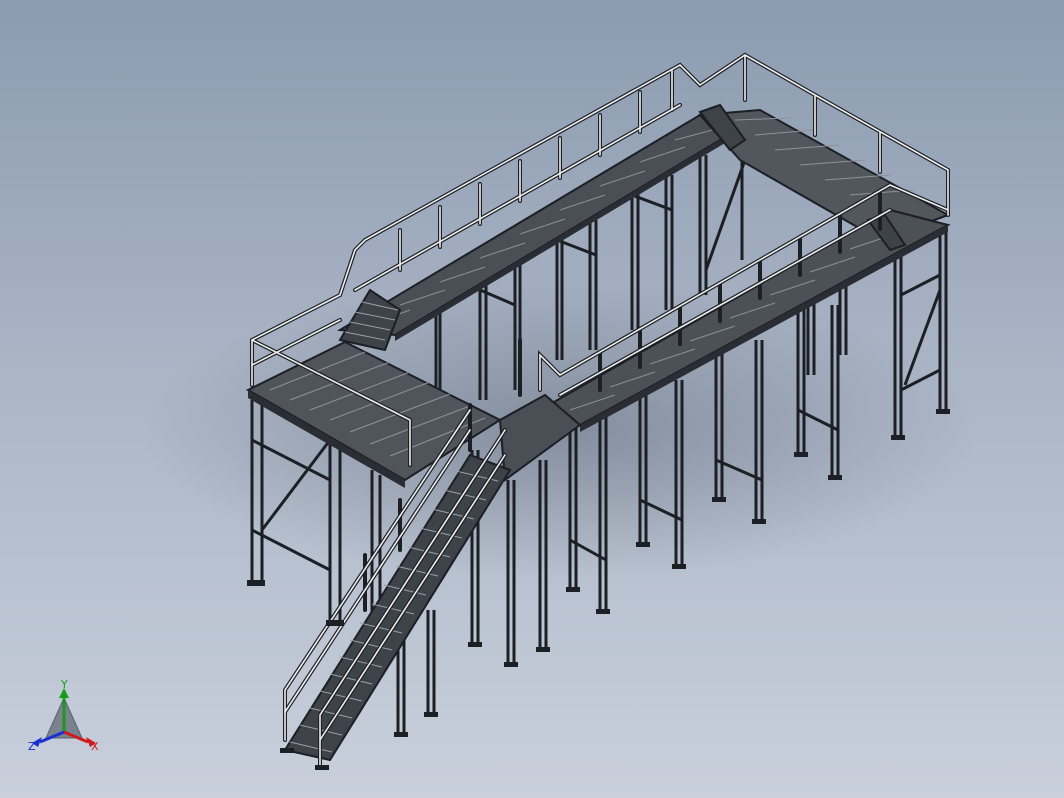 The height and width of the screenshot is (798, 1064). Describe the element at coordinates (64, 685) in the screenshot. I see `y-axis-label: Y` at that location.